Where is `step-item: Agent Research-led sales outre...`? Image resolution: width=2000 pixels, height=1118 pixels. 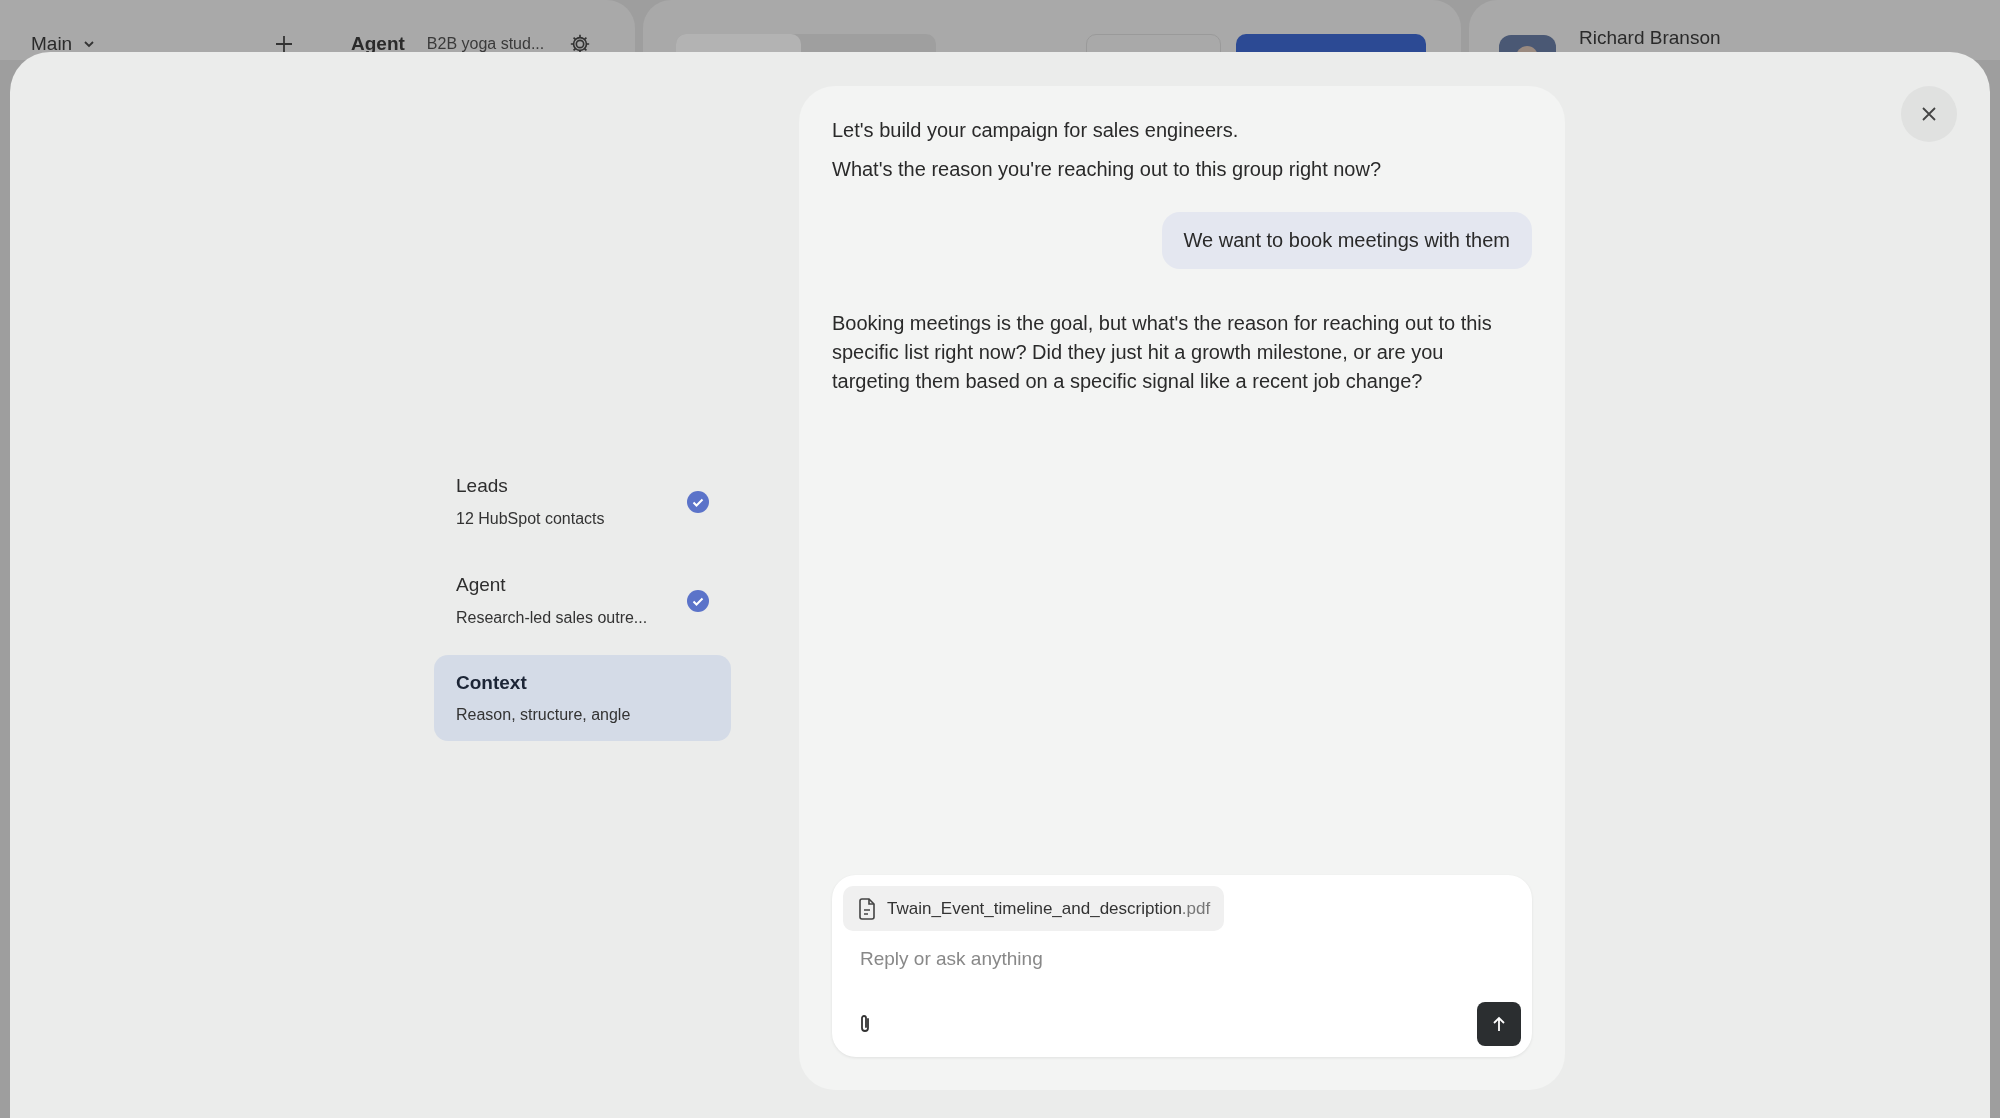
step-item: Agent Research-led sales outre... is located at coordinates (582, 600).